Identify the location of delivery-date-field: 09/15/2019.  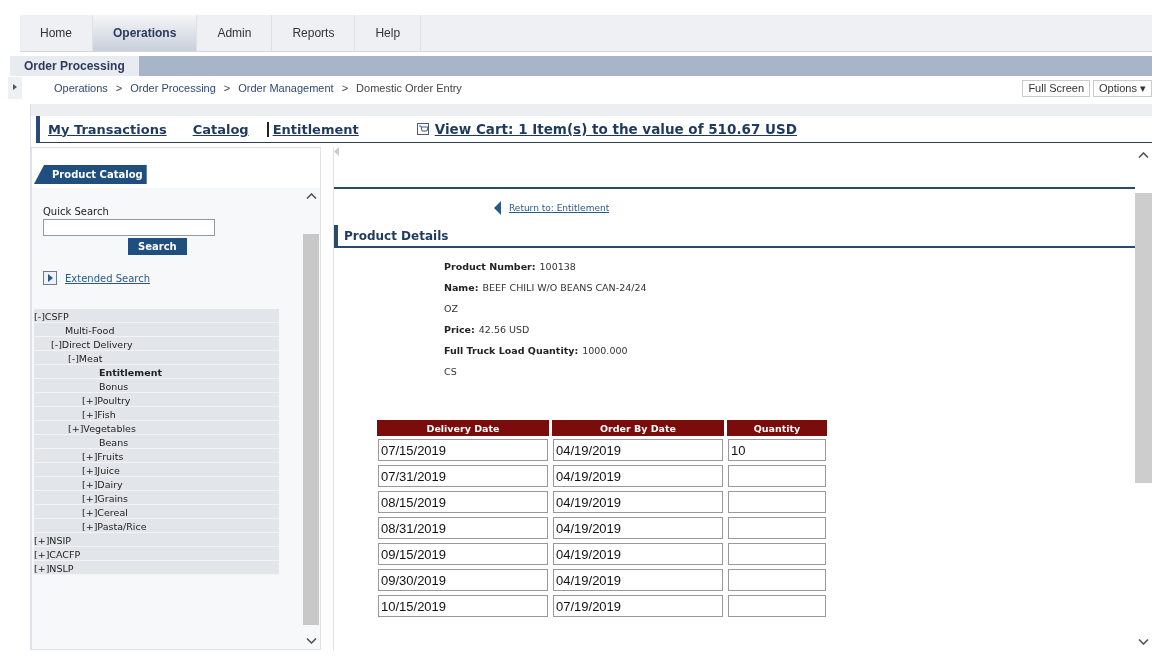
(463, 554).